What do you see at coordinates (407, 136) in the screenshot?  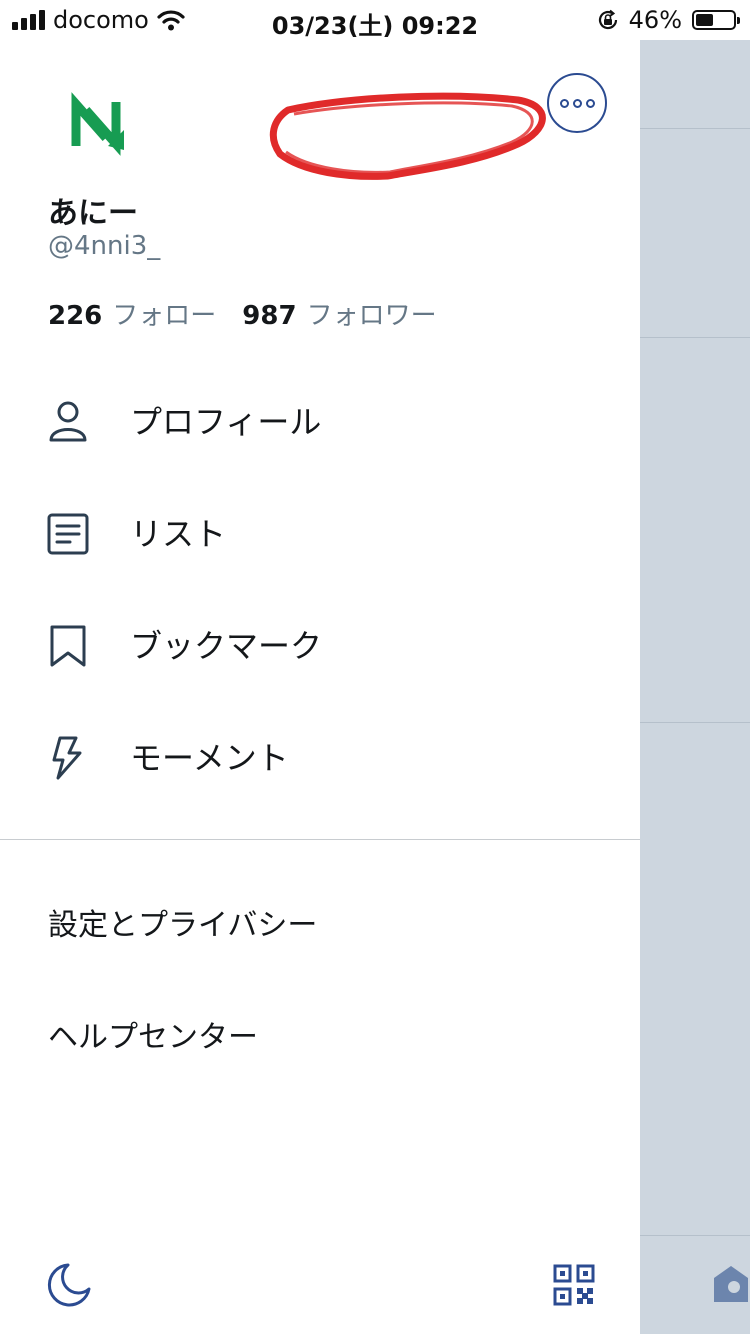 I see `redaction-scribble` at bounding box center [407, 136].